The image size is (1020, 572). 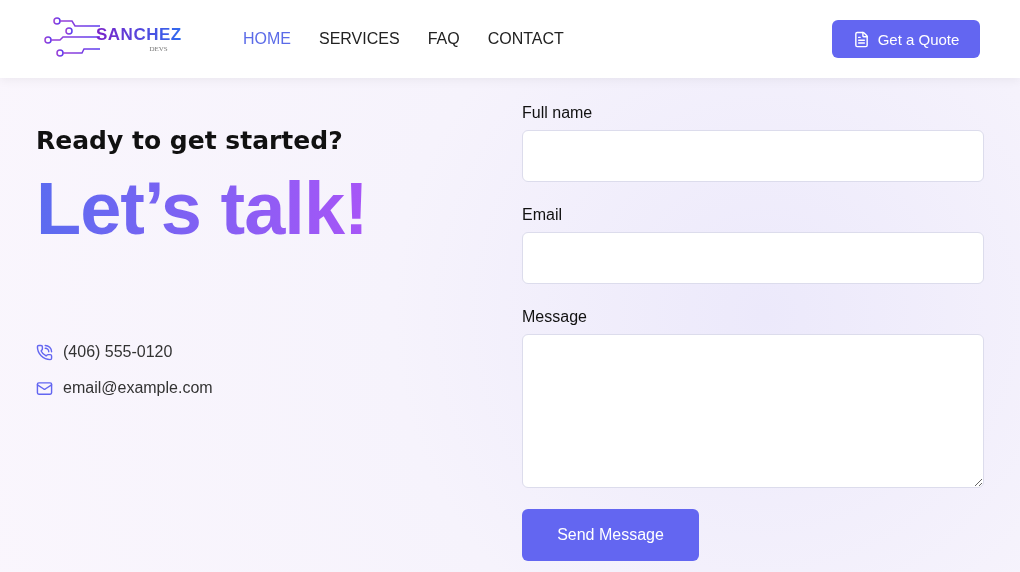 What do you see at coordinates (118, 352) in the screenshot?
I see `phone-number: (406) 555-0120` at bounding box center [118, 352].